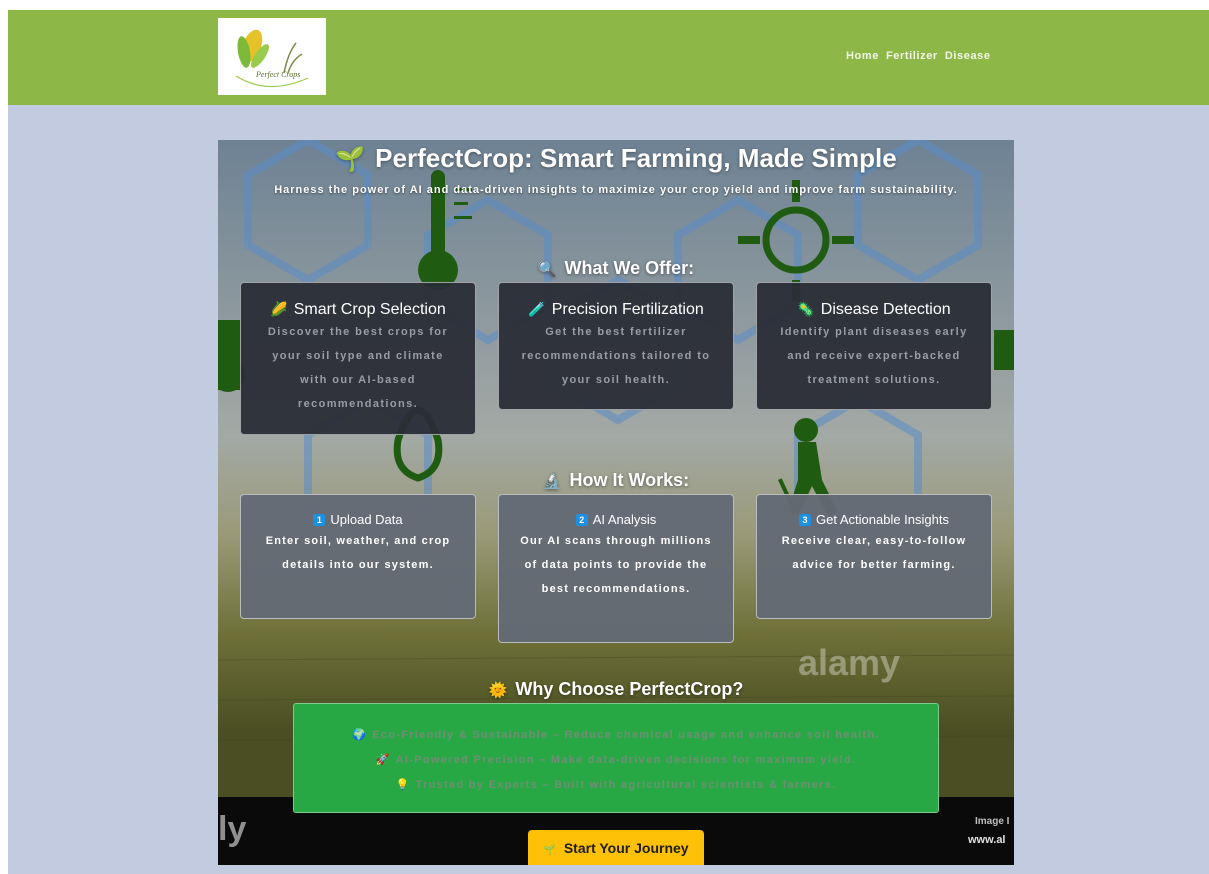 The height and width of the screenshot is (874, 1209). Describe the element at coordinates (366, 519) in the screenshot. I see `step-card-title: Upload Data` at that location.